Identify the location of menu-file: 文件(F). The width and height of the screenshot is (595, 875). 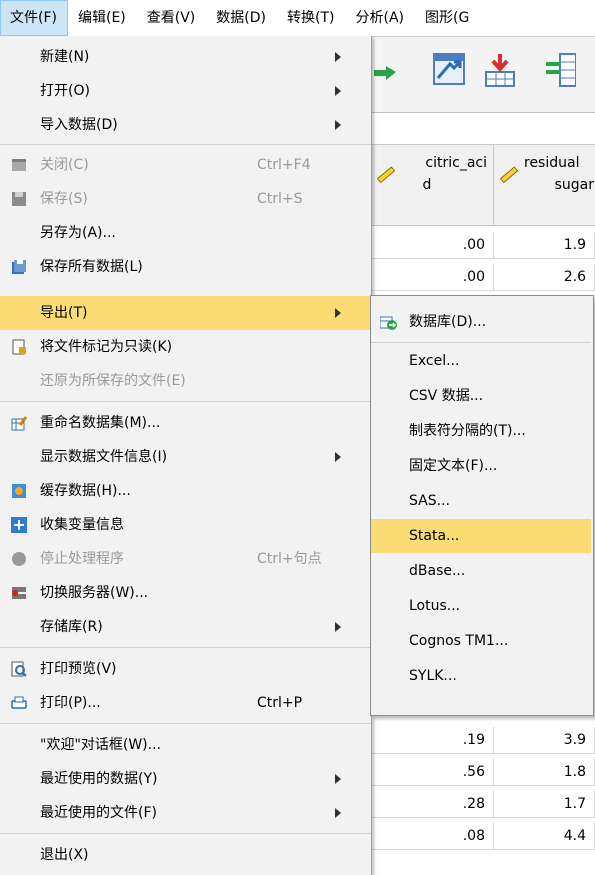
(34, 18).